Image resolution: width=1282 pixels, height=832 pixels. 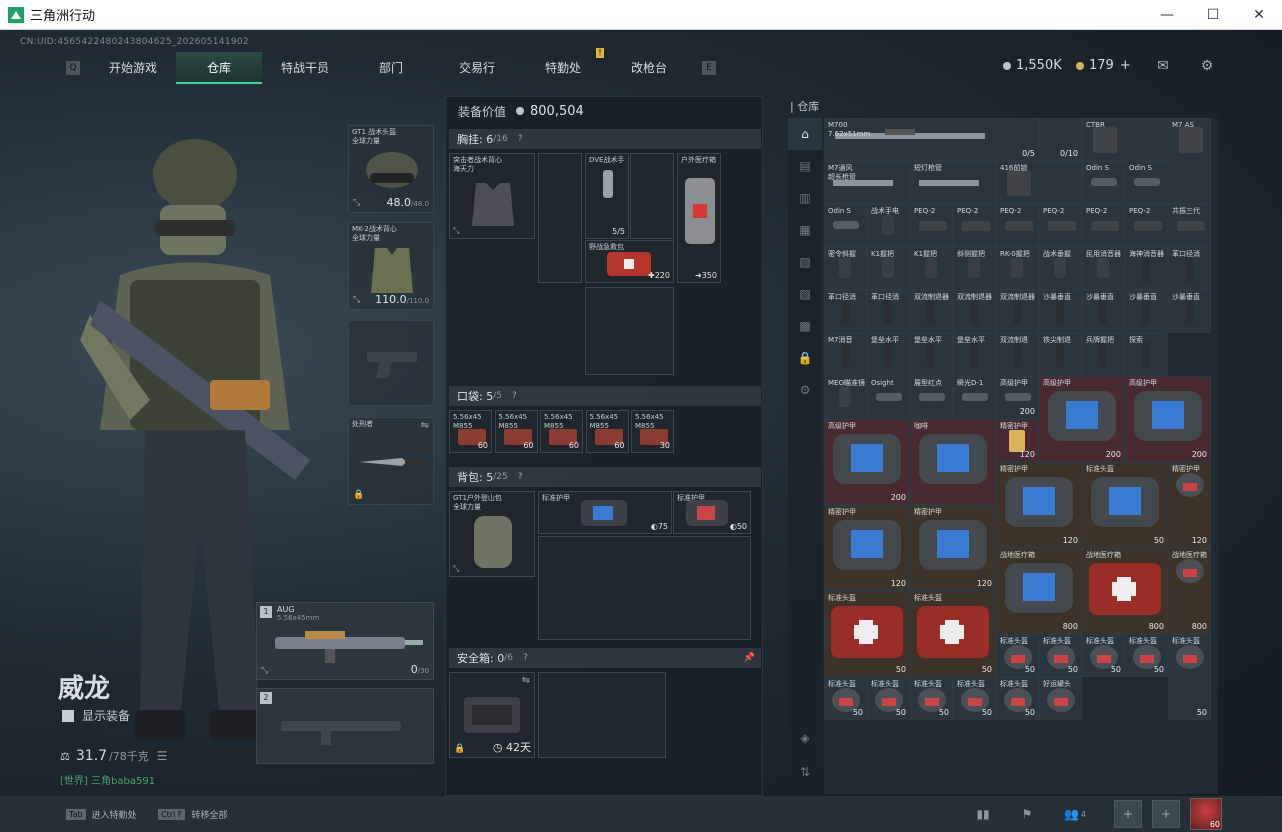 What do you see at coordinates (1103, 65) in the screenshot?
I see `gold-currency: 179 +` at bounding box center [1103, 65].